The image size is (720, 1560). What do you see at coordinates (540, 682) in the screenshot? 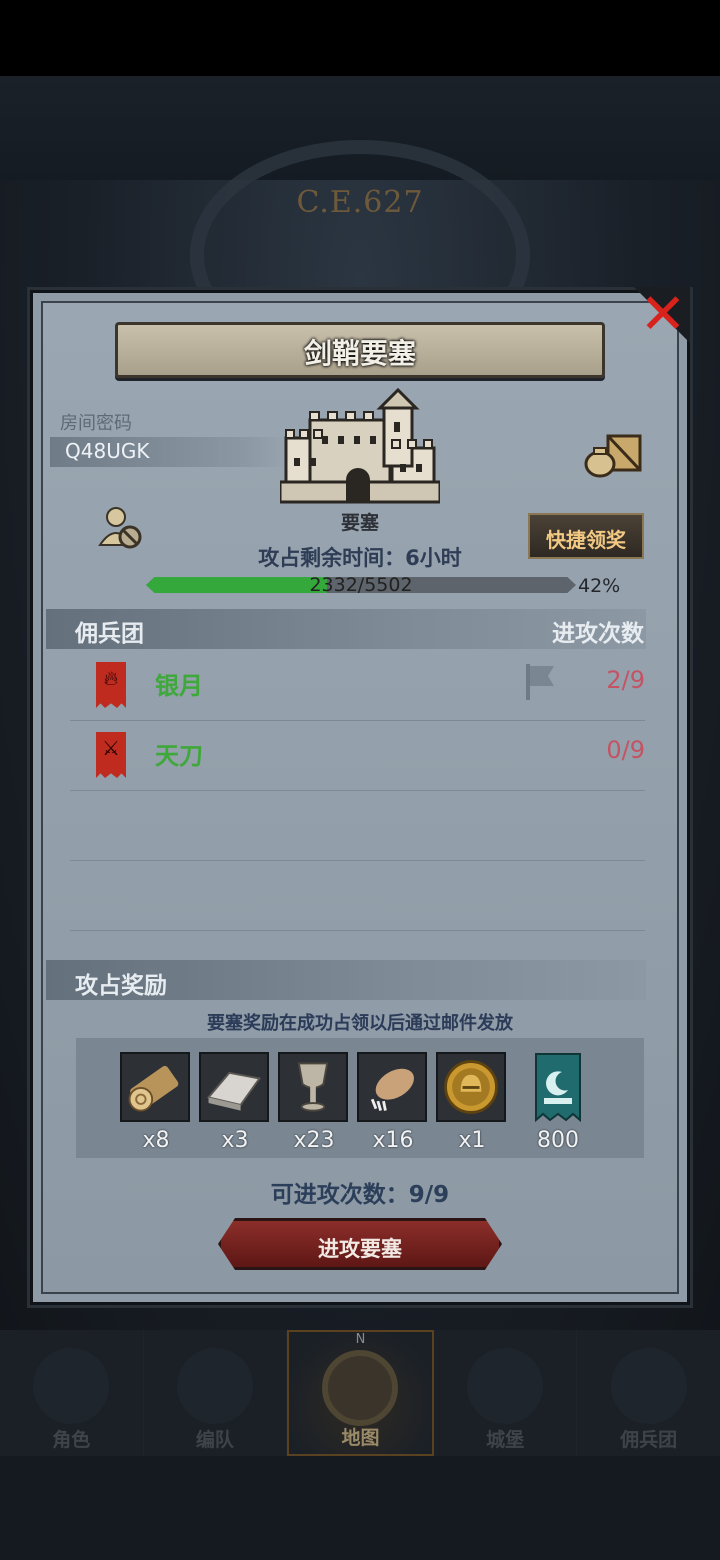
I see `flag-icon` at bounding box center [540, 682].